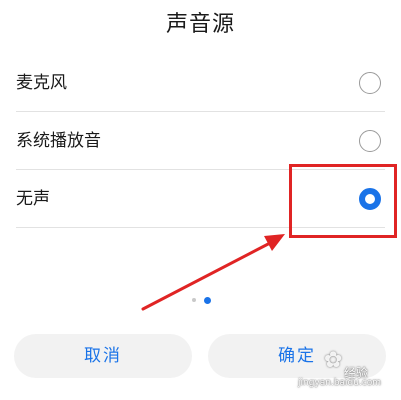 The height and width of the screenshot is (400, 401). I want to click on option-label: 无声, so click(33, 199).